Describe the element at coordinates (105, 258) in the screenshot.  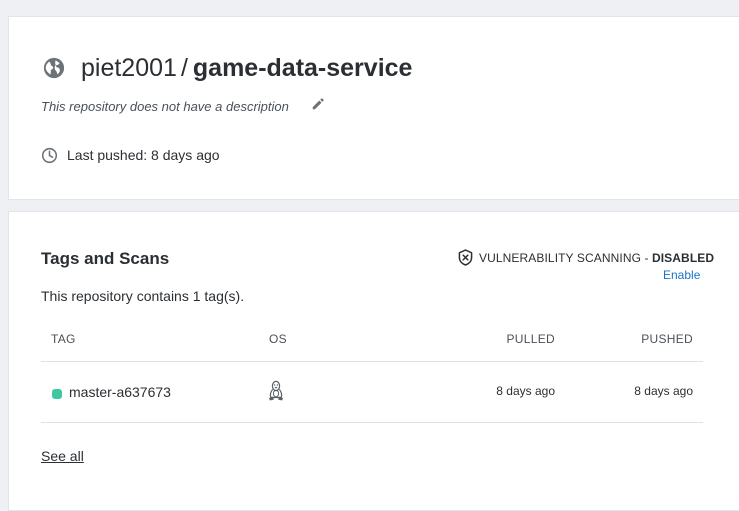
I see `section-title: Tags and Scans` at that location.